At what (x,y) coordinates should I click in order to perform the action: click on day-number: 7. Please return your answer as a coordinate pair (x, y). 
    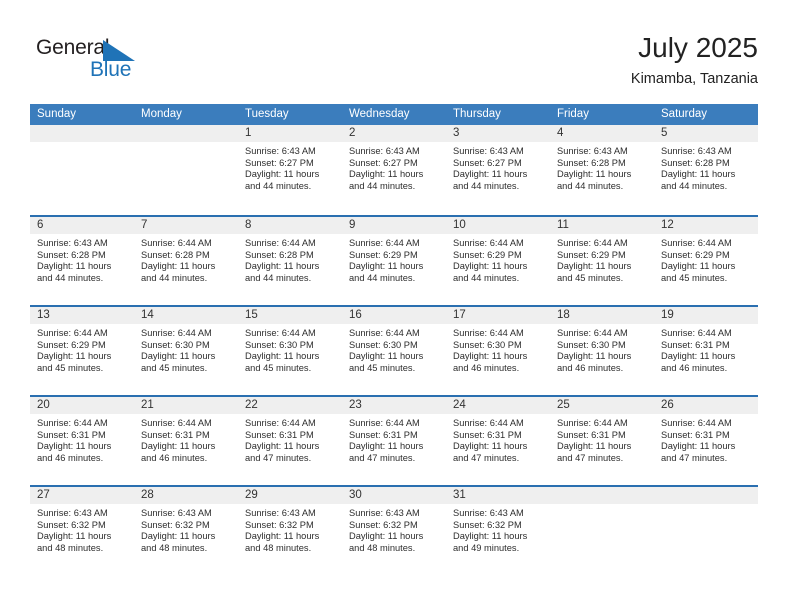
    Looking at the image, I should click on (186, 225).